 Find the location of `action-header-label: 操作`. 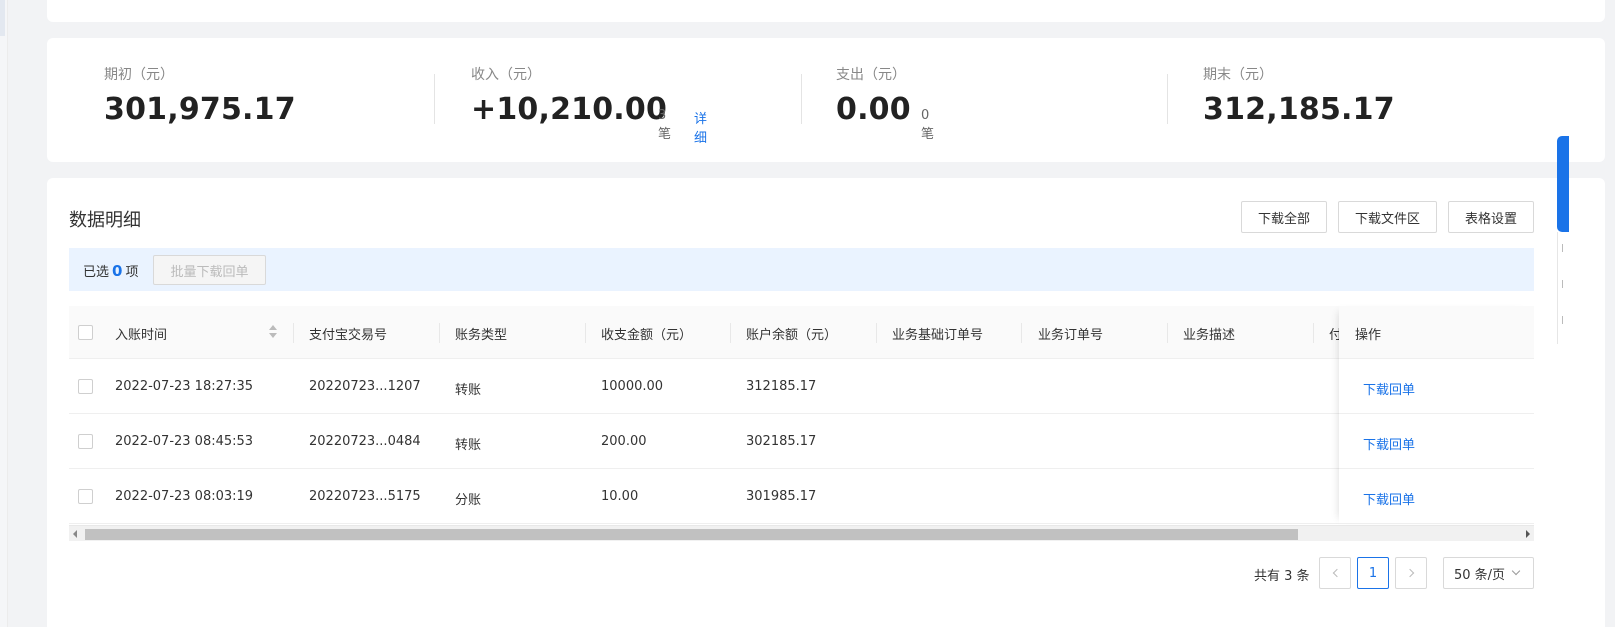

action-header-label: 操作 is located at coordinates (1368, 335).